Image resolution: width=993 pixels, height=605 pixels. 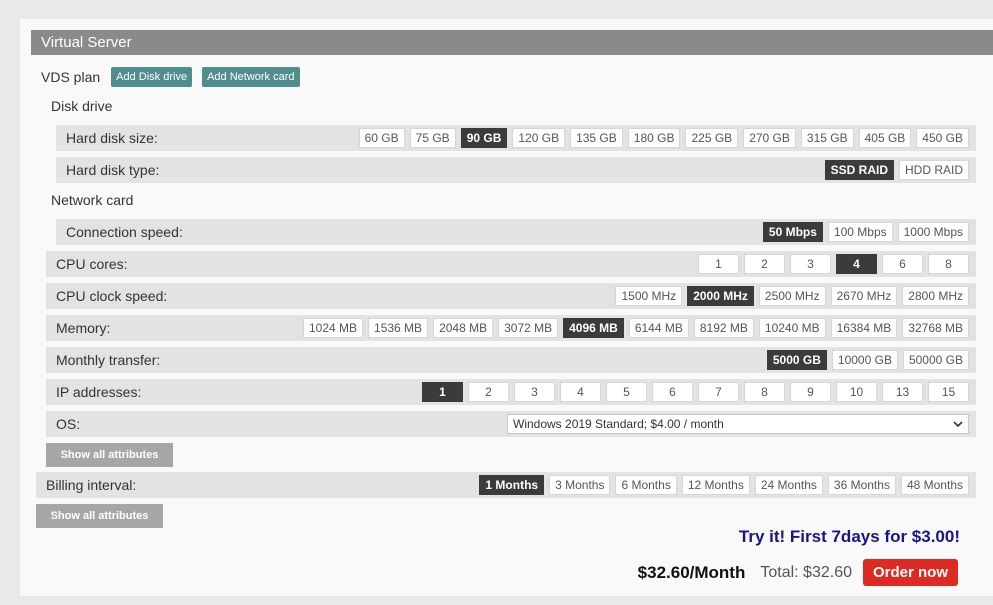 What do you see at coordinates (646, 485) in the screenshot?
I see `option-button: 6 Months` at bounding box center [646, 485].